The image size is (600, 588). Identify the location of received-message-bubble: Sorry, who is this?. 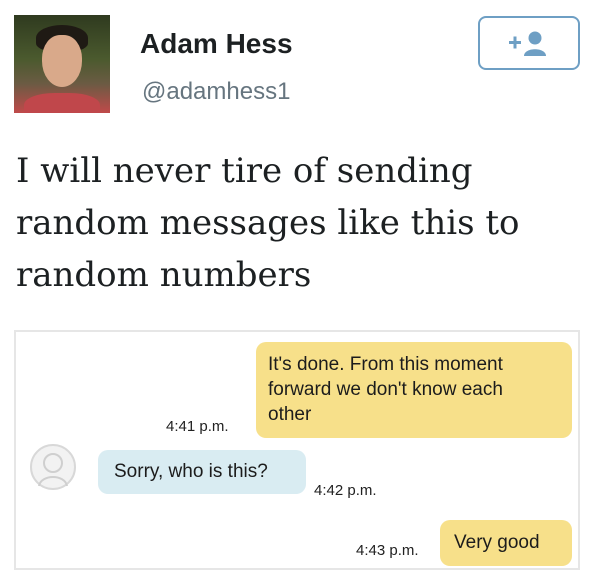
(202, 472).